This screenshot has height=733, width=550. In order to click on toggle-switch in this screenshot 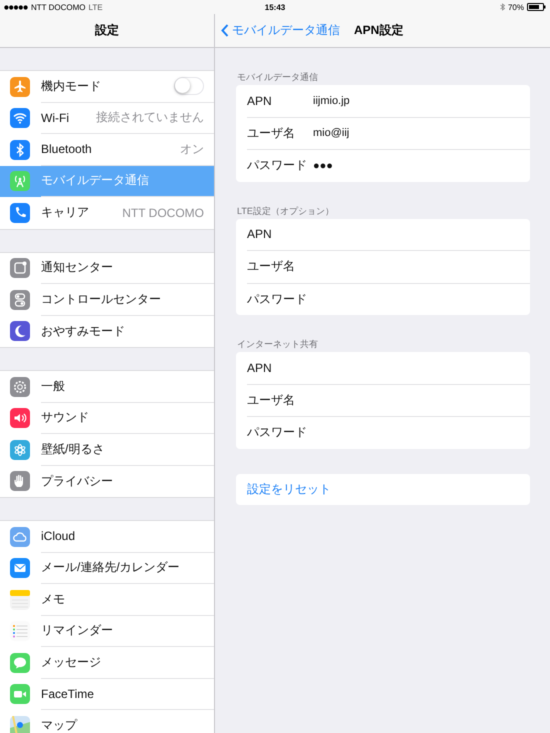, I will do `click(189, 86)`.